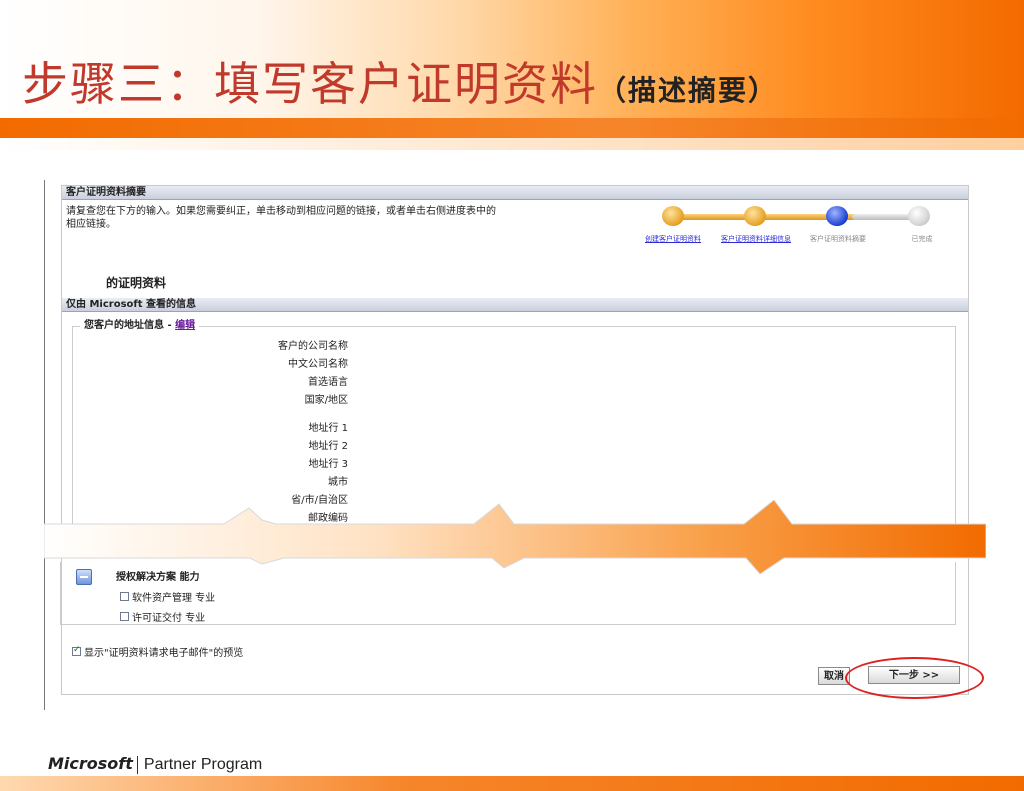  I want to click on field-city: 城市, so click(338, 482).